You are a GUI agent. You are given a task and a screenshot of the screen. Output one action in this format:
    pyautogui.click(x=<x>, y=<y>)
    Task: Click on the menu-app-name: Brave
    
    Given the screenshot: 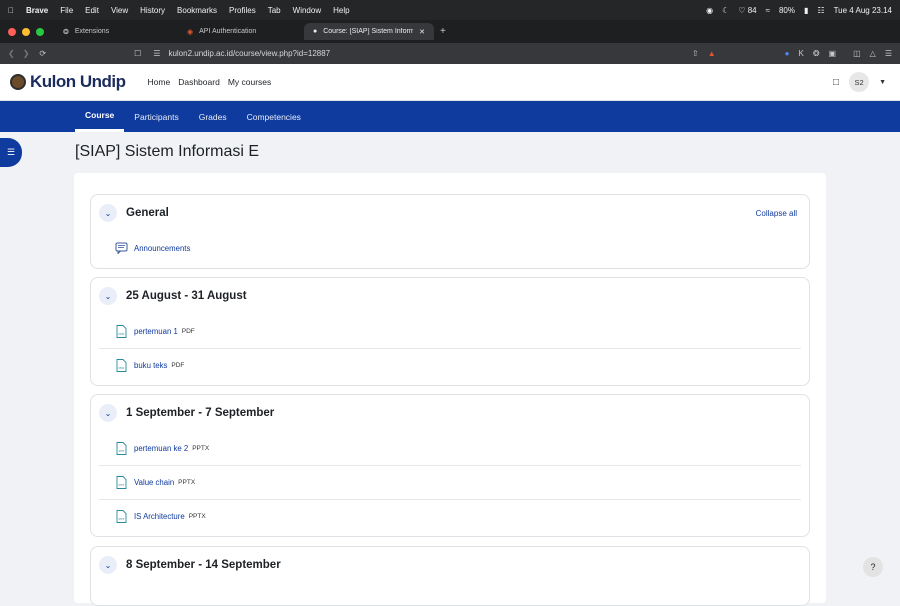 What is the action you would take?
    pyautogui.click(x=37, y=10)
    